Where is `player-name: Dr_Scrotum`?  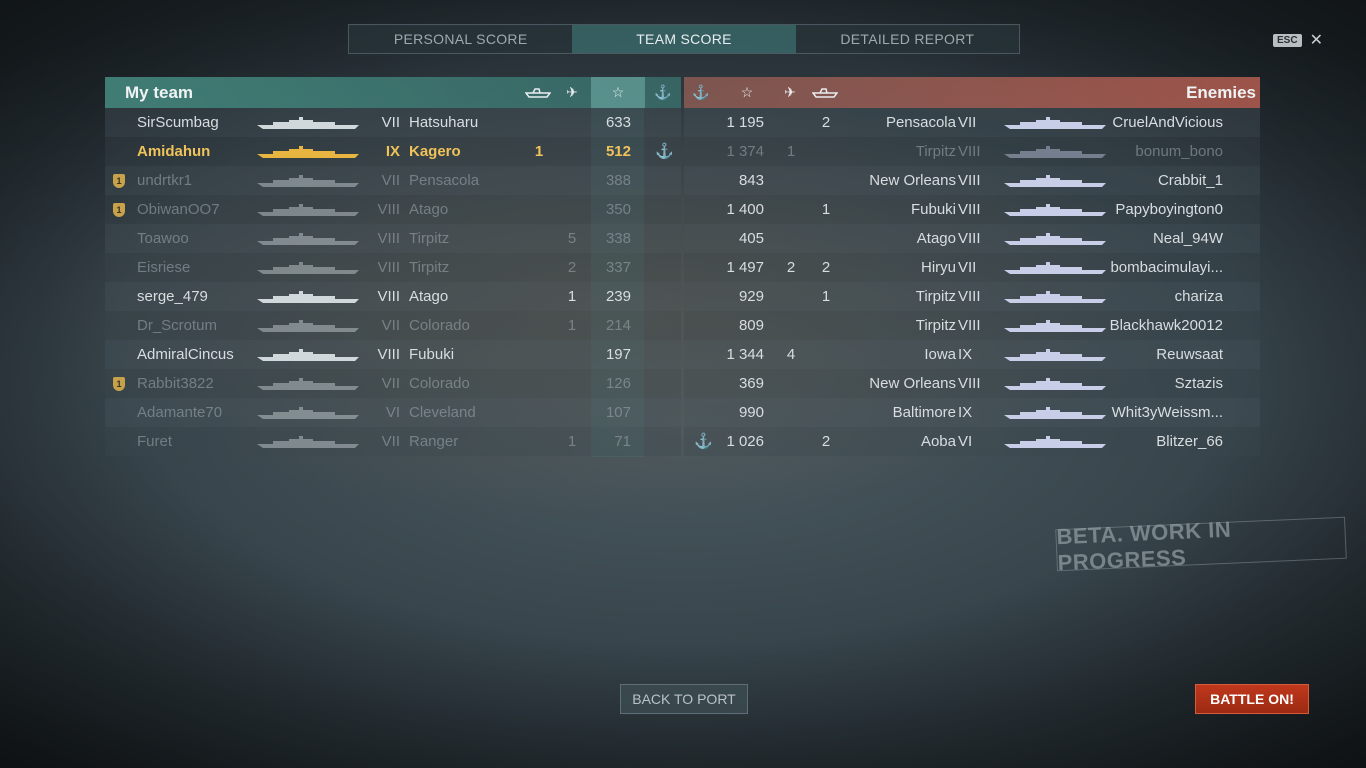 player-name: Dr_Scrotum is located at coordinates (177, 325).